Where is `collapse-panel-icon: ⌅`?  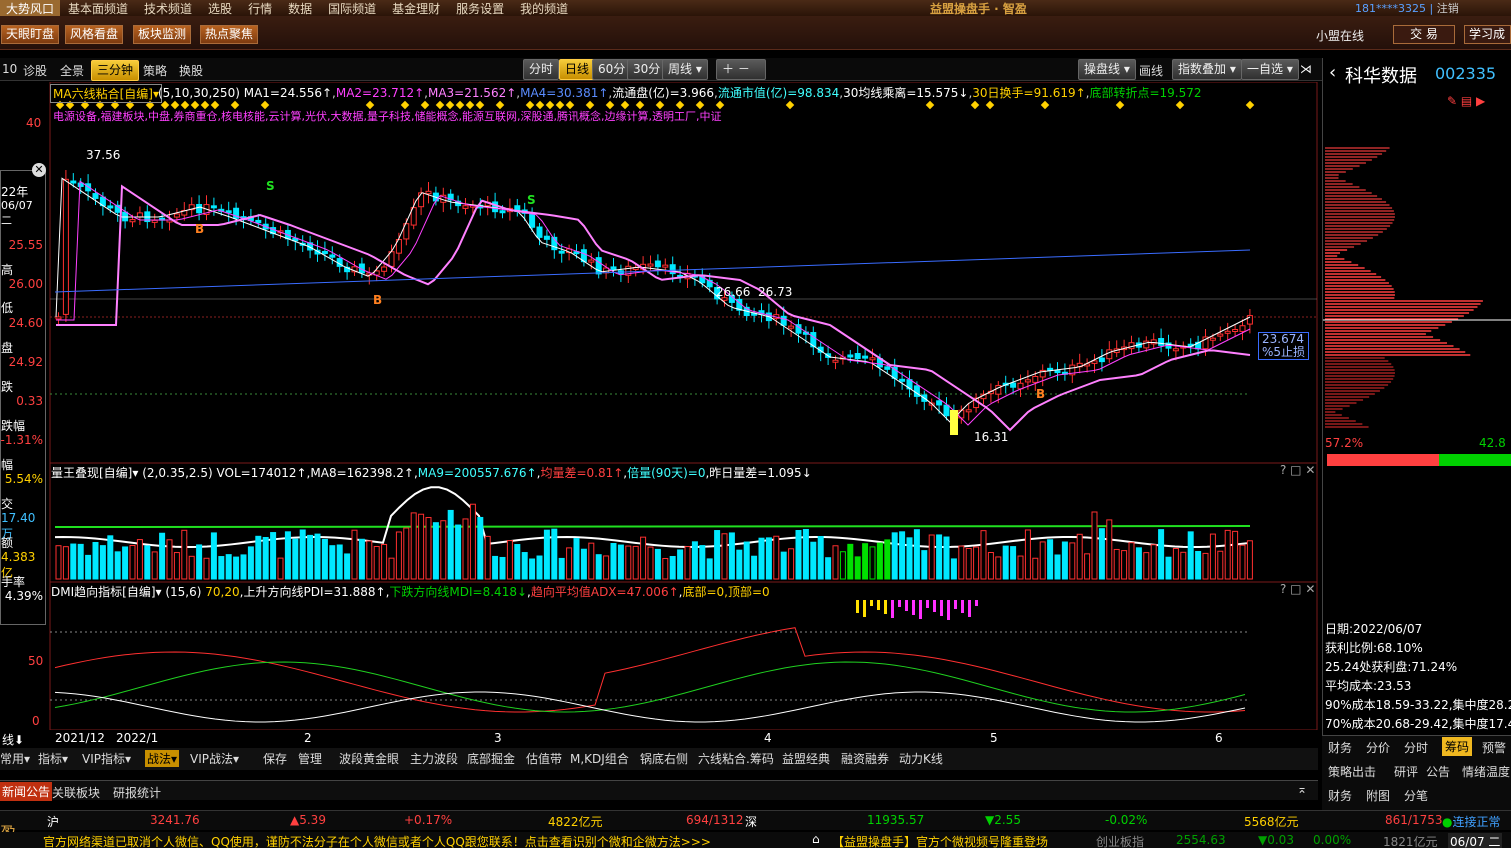 collapse-panel-icon: ⌅ is located at coordinates (1302, 789).